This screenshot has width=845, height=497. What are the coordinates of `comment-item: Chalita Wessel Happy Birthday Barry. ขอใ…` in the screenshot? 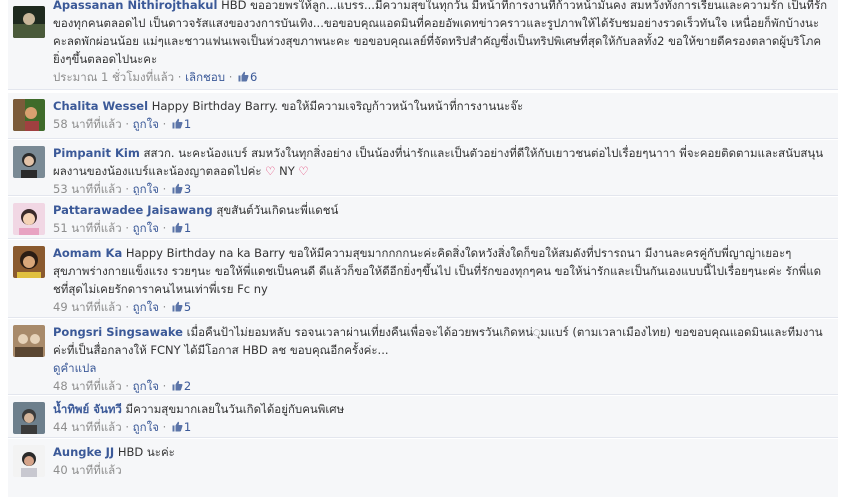 It's located at (423, 116).